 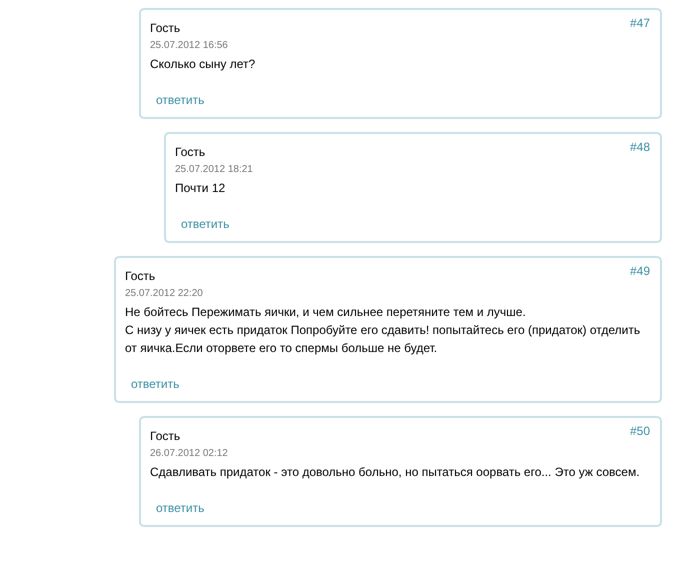 What do you see at coordinates (200, 188) in the screenshot?
I see `comment-text: Почти 12` at bounding box center [200, 188].